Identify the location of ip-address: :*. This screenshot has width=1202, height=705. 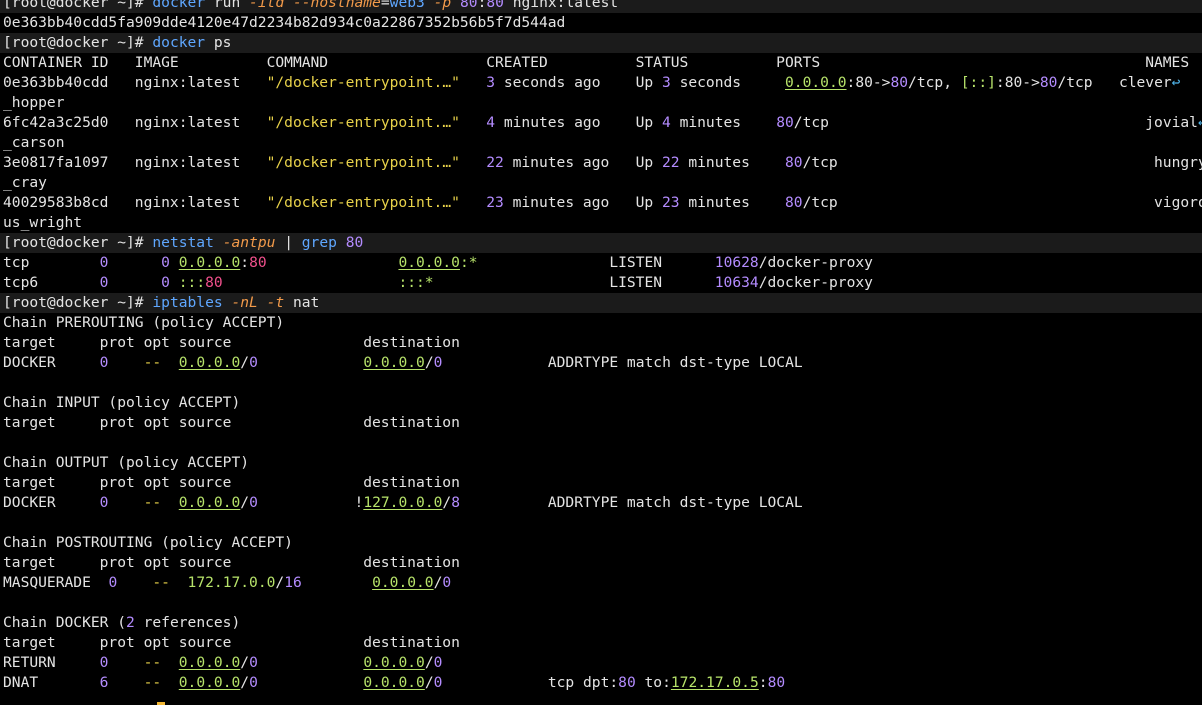
(468, 262).